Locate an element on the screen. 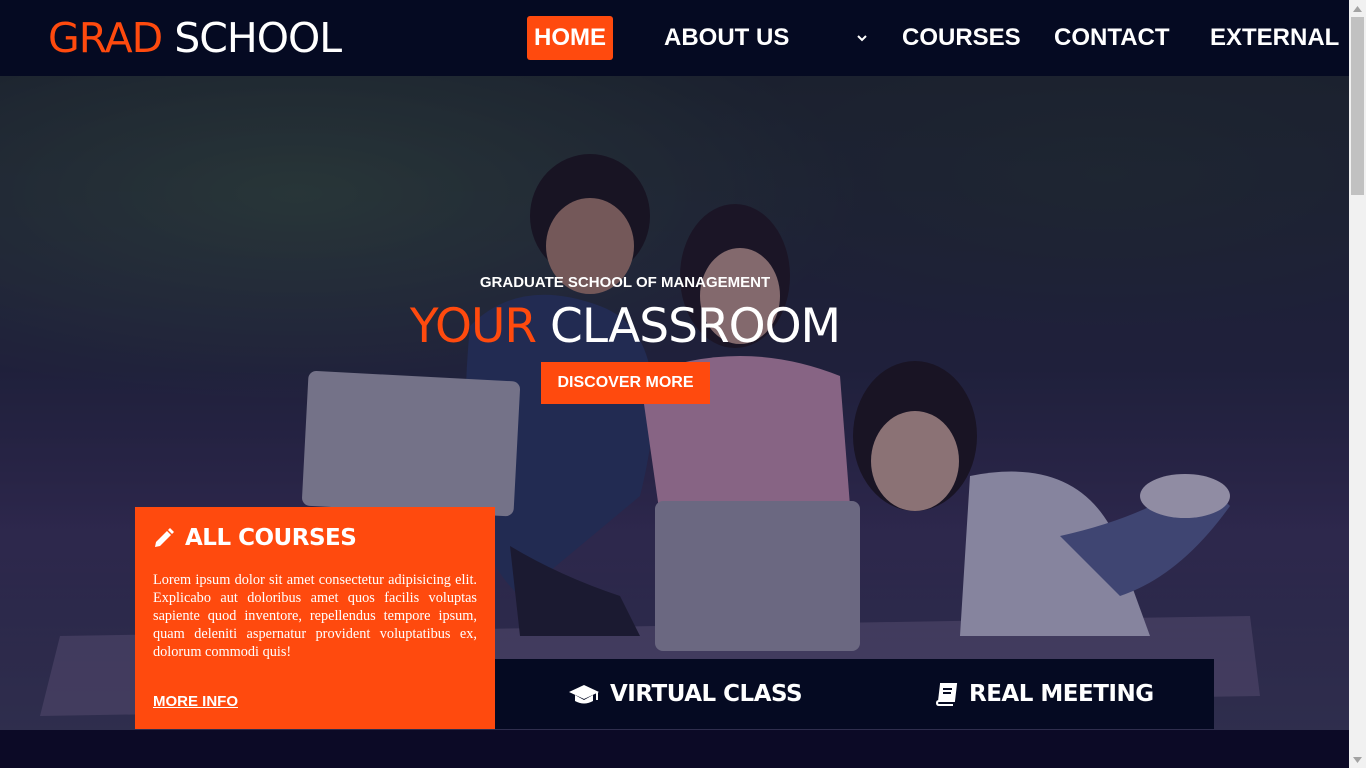  page-scrollbar is located at coordinates (1357, 384).